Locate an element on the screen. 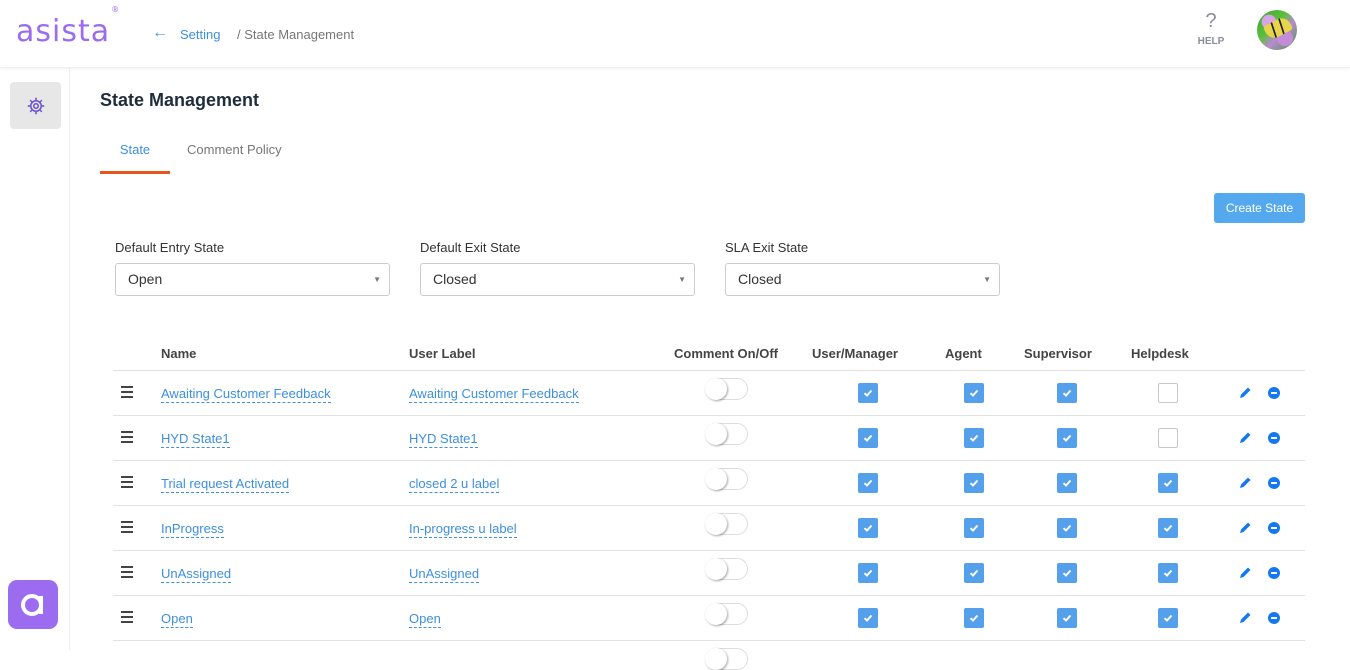 The width and height of the screenshot is (1350, 670). help-label: HELP is located at coordinates (1211, 41).